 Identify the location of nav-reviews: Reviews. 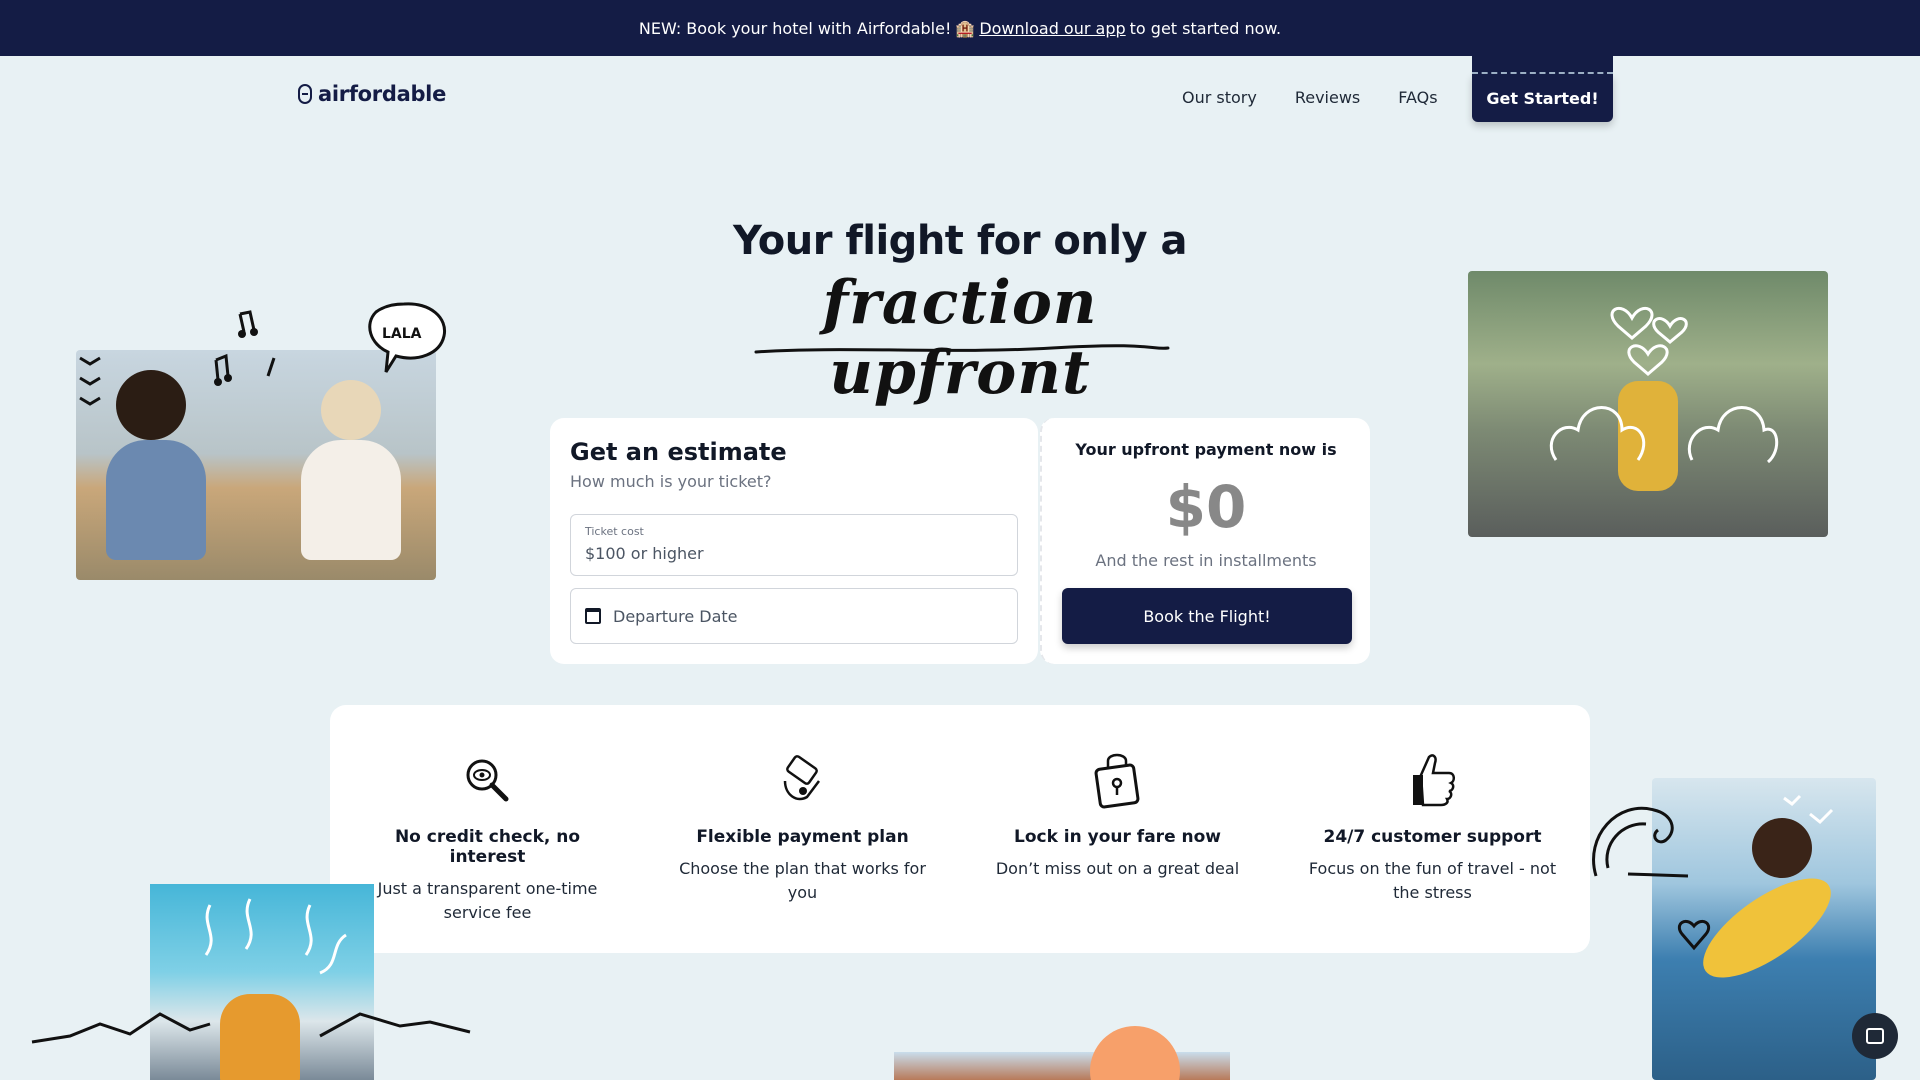
(1327, 97).